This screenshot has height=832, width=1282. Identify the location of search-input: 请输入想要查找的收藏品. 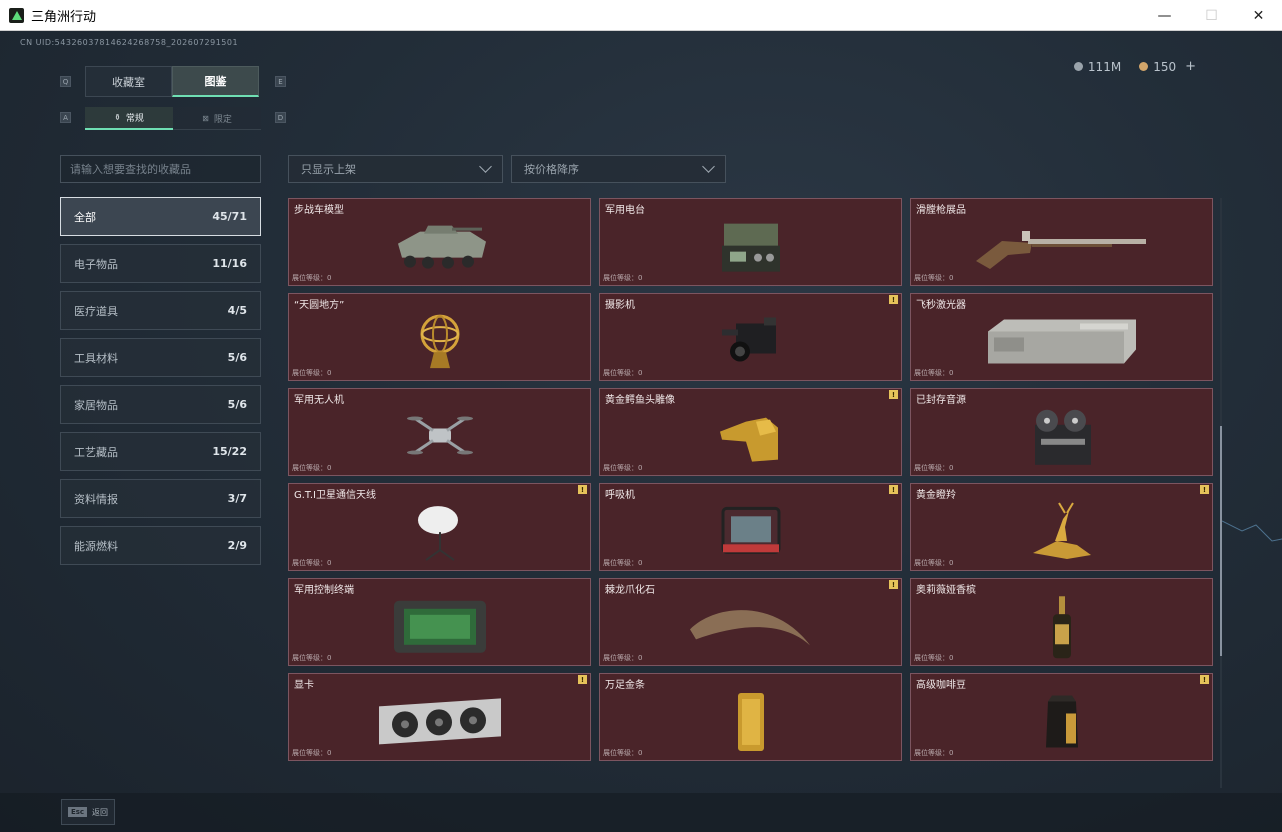
(160, 169).